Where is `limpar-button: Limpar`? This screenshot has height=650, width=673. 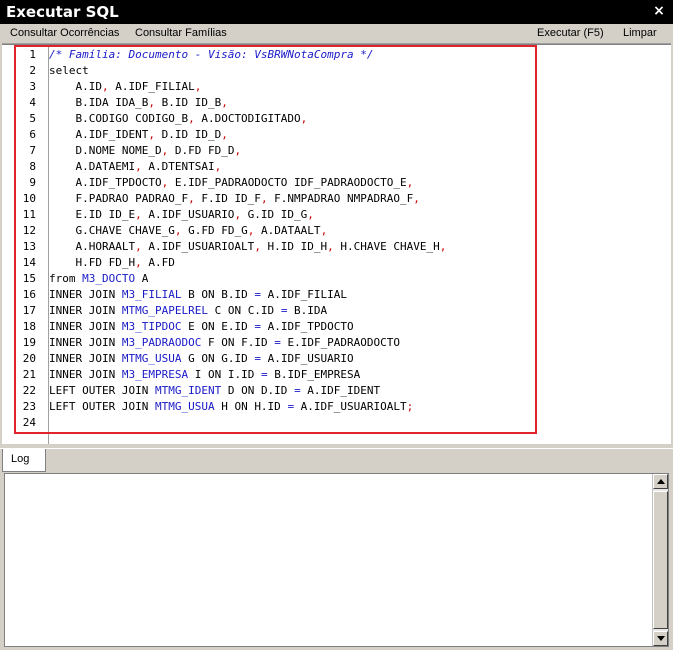 limpar-button: Limpar is located at coordinates (640, 33).